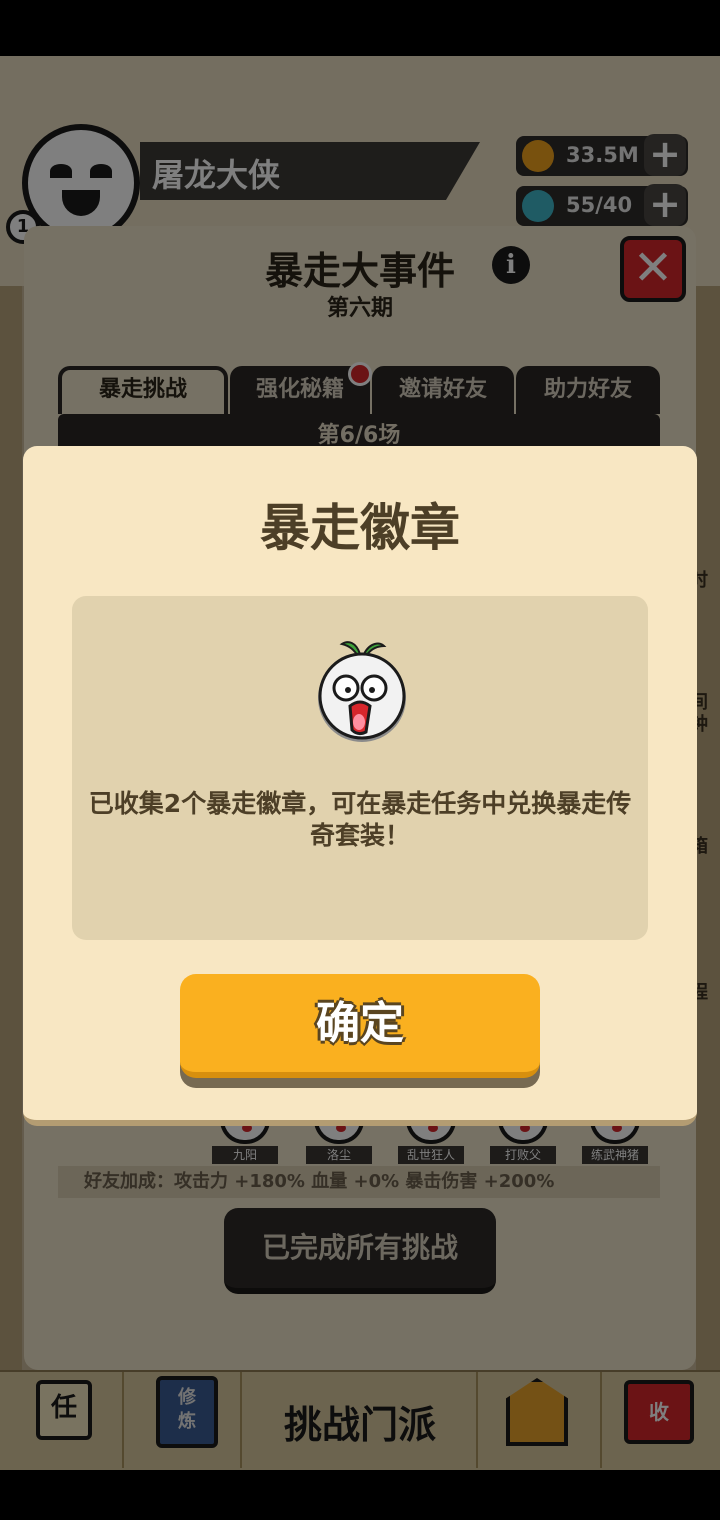 Image resolution: width=720 pixels, height=1520 pixels. I want to click on modal-title: 暴走徽章, so click(360, 528).